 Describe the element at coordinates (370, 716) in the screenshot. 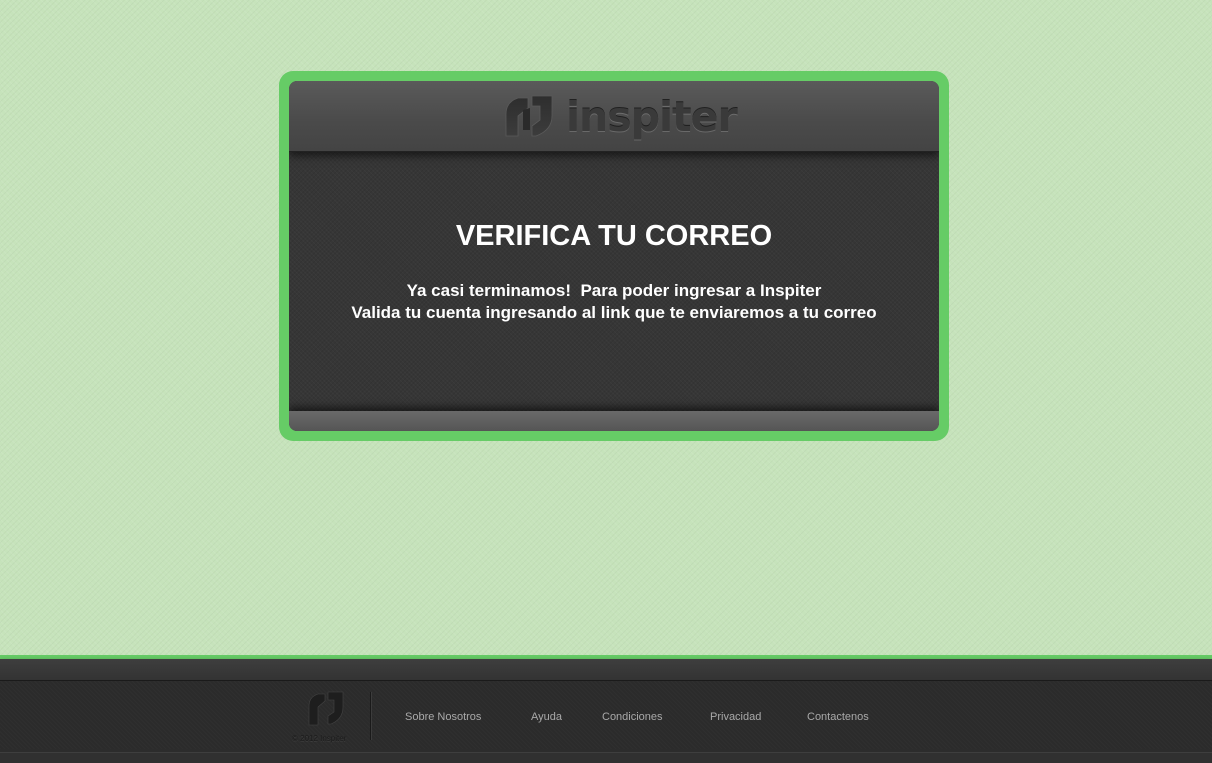

I see `footer-divider` at that location.